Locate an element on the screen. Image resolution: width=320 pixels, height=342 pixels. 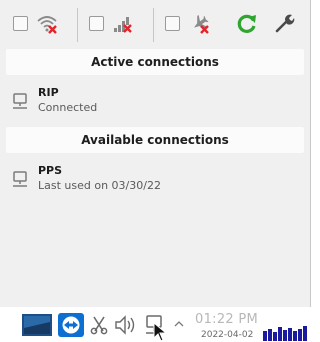
connection-item-pps: PPS Last used on 03/30/22 is located at coordinates (156, 181).